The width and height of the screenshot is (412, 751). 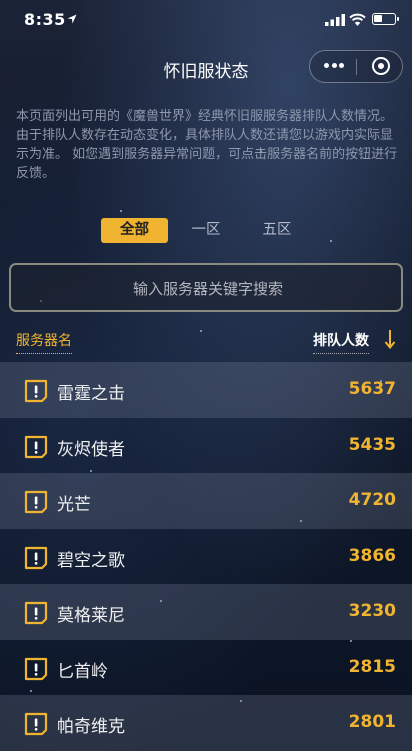 I want to click on status-bar: 8:35, so click(x=206, y=20).